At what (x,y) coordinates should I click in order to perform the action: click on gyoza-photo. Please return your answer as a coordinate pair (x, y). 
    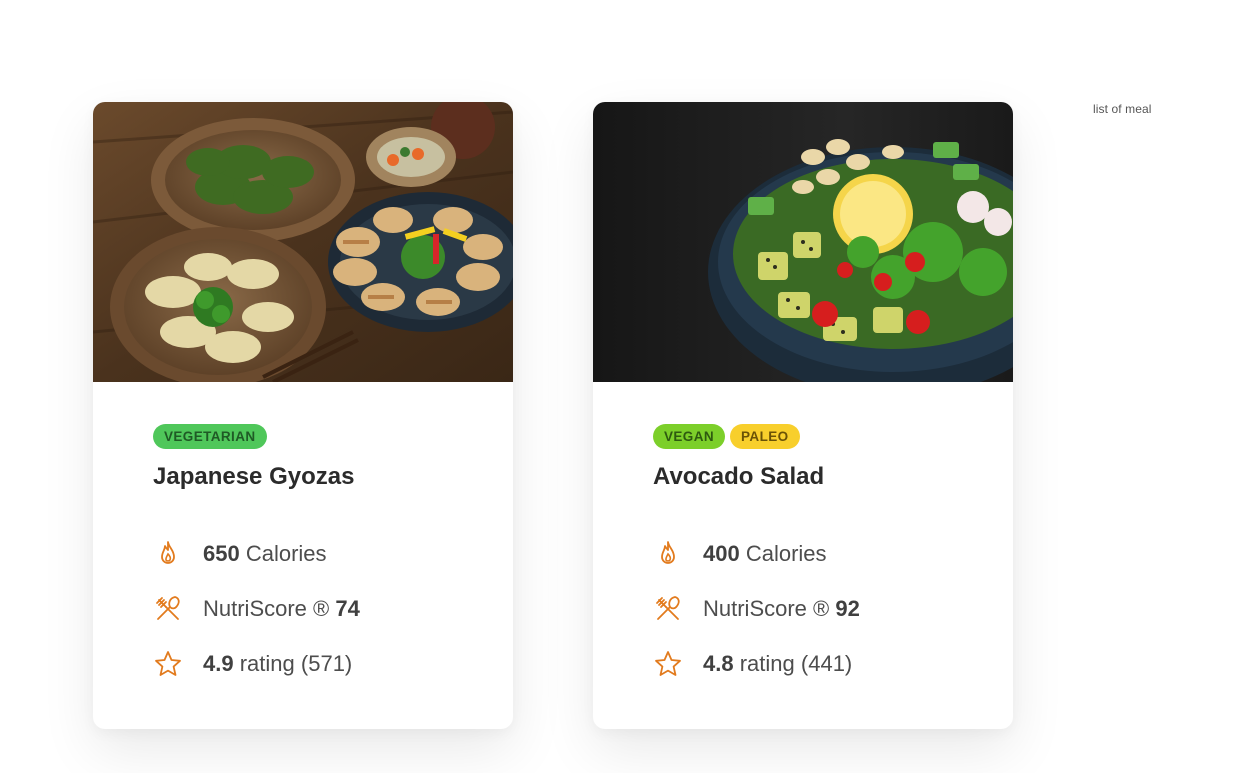
    Looking at the image, I should click on (303, 242).